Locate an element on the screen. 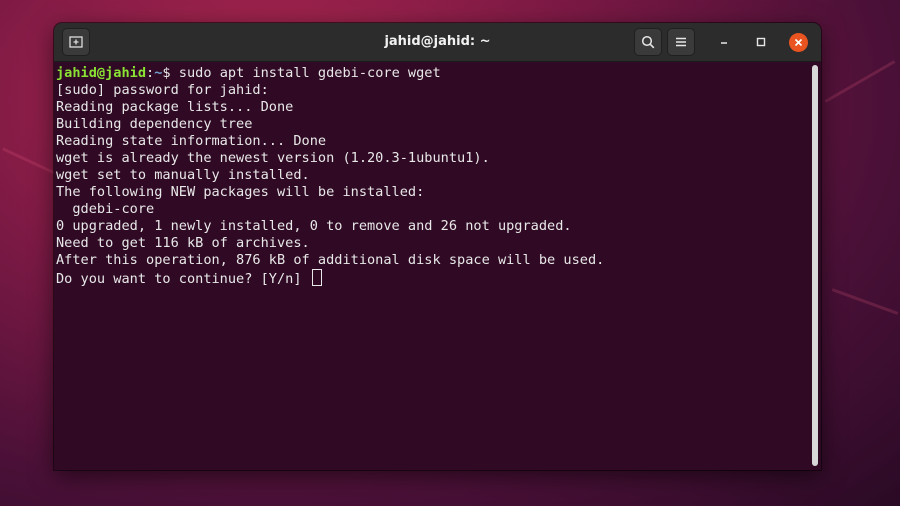 The width and height of the screenshot is (900, 506). titlebar: jahid@jahid: ~ is located at coordinates (437, 42).